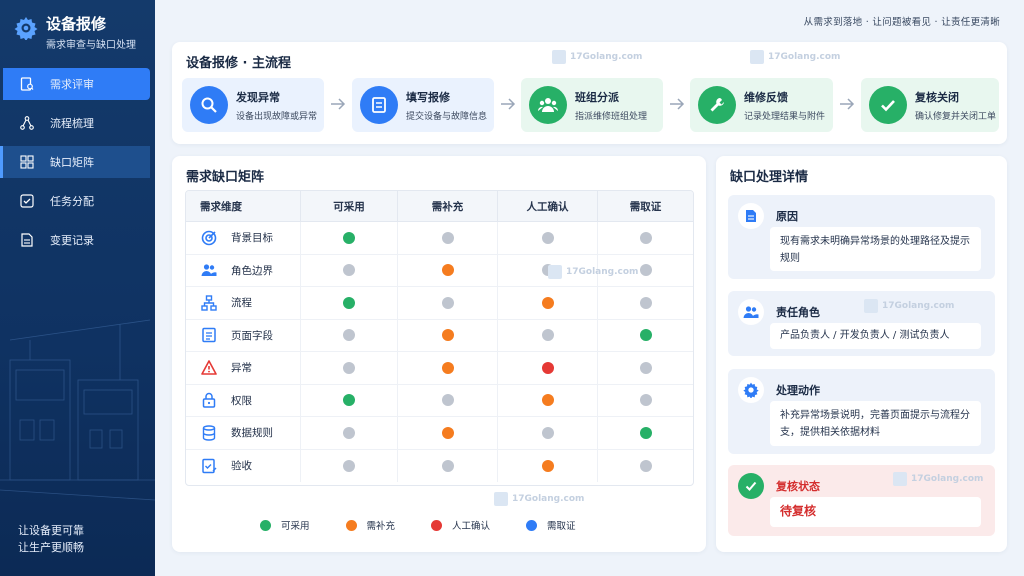 The image size is (1024, 576). I want to click on slogan: 让设备更可靠 让生产更顺畅, so click(51, 539).